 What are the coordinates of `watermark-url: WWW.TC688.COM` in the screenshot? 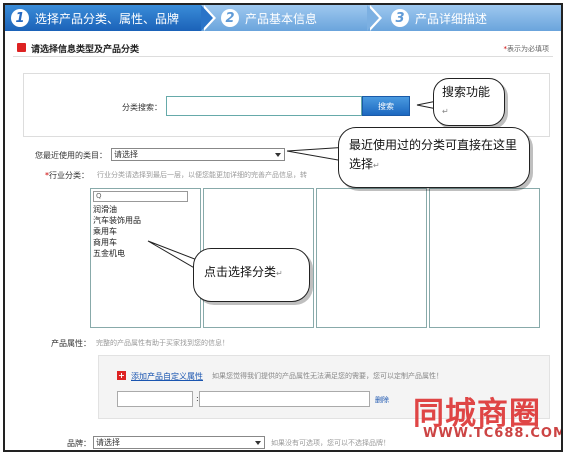 It's located at (493, 433).